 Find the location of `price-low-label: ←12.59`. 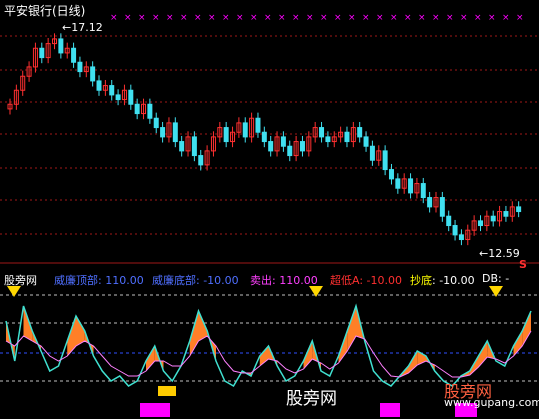

price-low-label: ←12.59 is located at coordinates (499, 253).